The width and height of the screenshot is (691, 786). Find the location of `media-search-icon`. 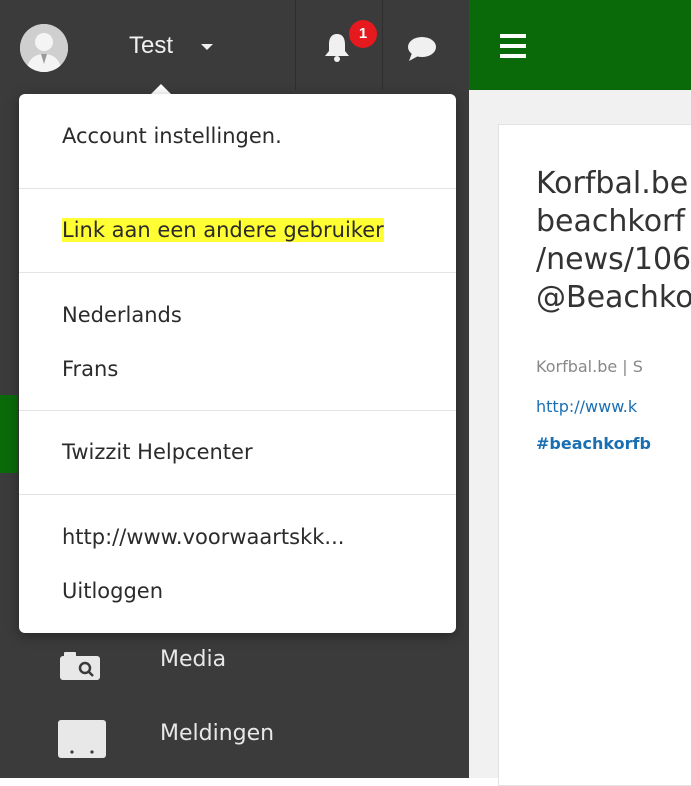

media-search-icon is located at coordinates (80, 666).